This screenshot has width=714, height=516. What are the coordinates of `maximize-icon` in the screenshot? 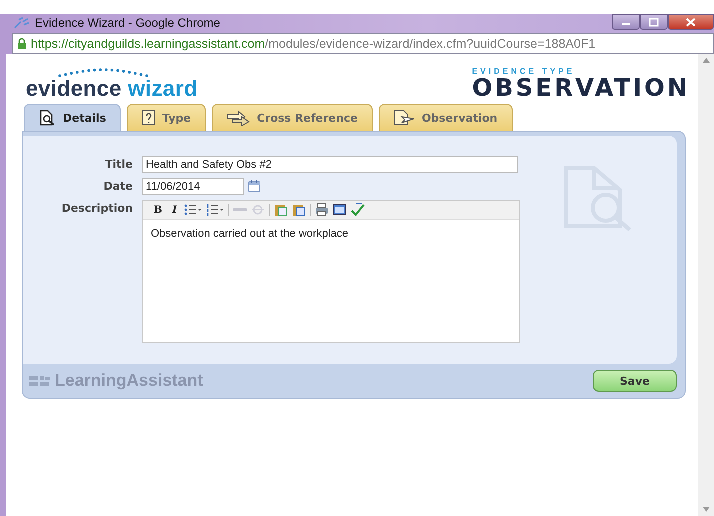 It's located at (654, 22).